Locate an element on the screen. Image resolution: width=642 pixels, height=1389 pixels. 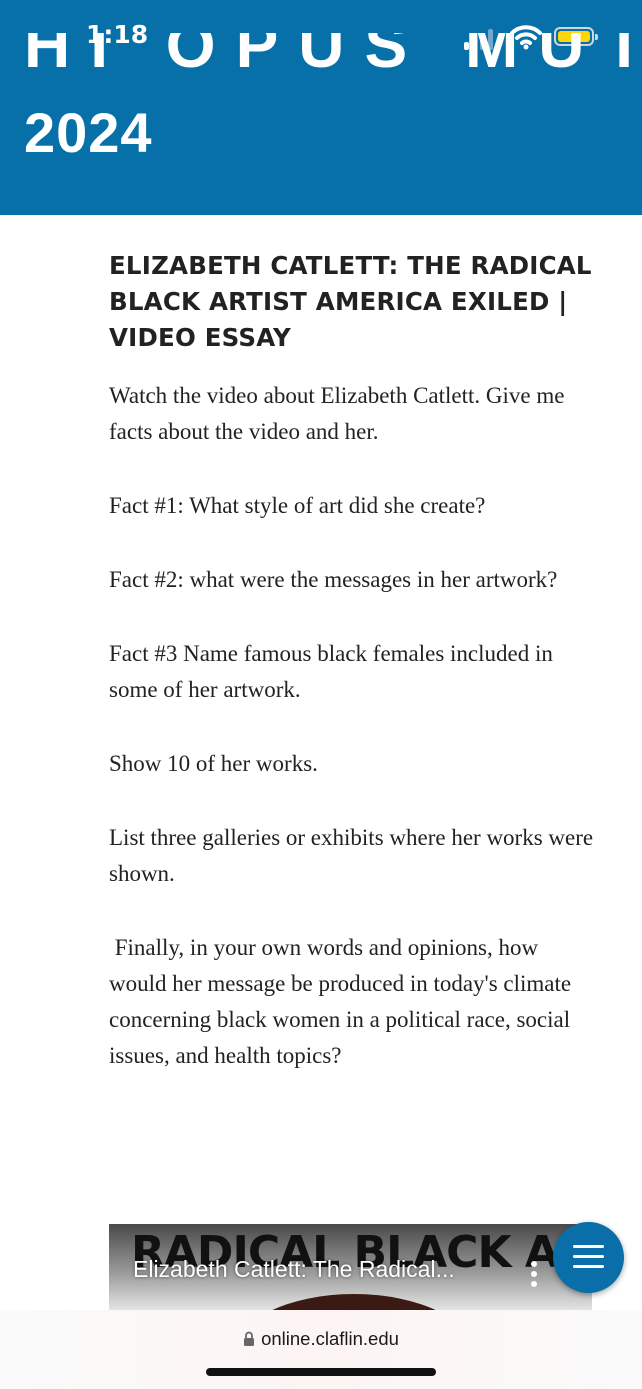
more-vertical-icon is located at coordinates (534, 1275).